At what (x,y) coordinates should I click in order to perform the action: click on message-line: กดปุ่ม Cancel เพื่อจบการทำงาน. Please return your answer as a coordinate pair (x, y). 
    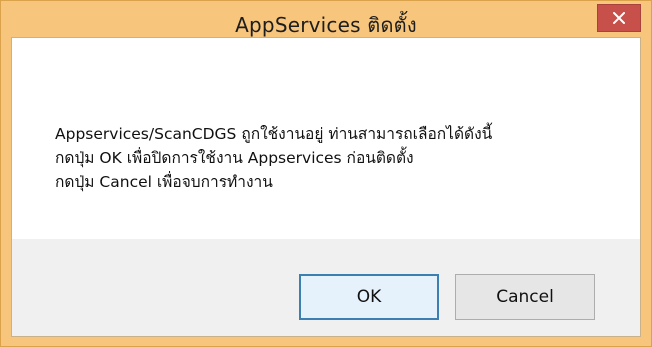
    Looking at the image, I should click on (164, 182).